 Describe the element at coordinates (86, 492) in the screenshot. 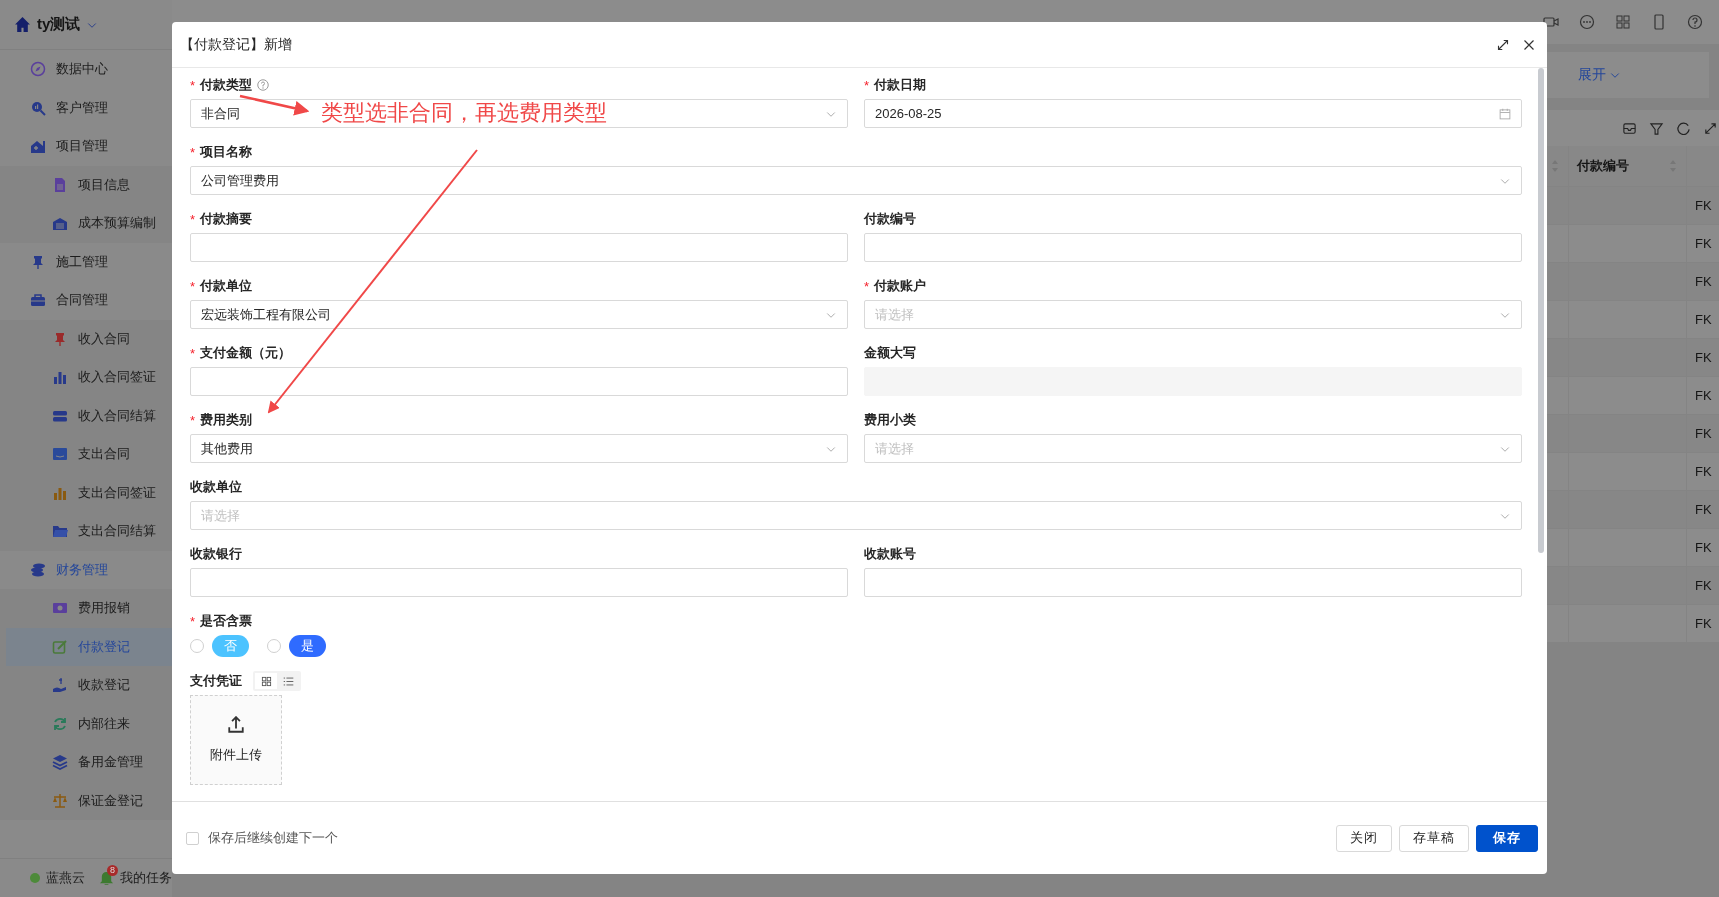

I see `submenu-item: 支出合同签证` at that location.